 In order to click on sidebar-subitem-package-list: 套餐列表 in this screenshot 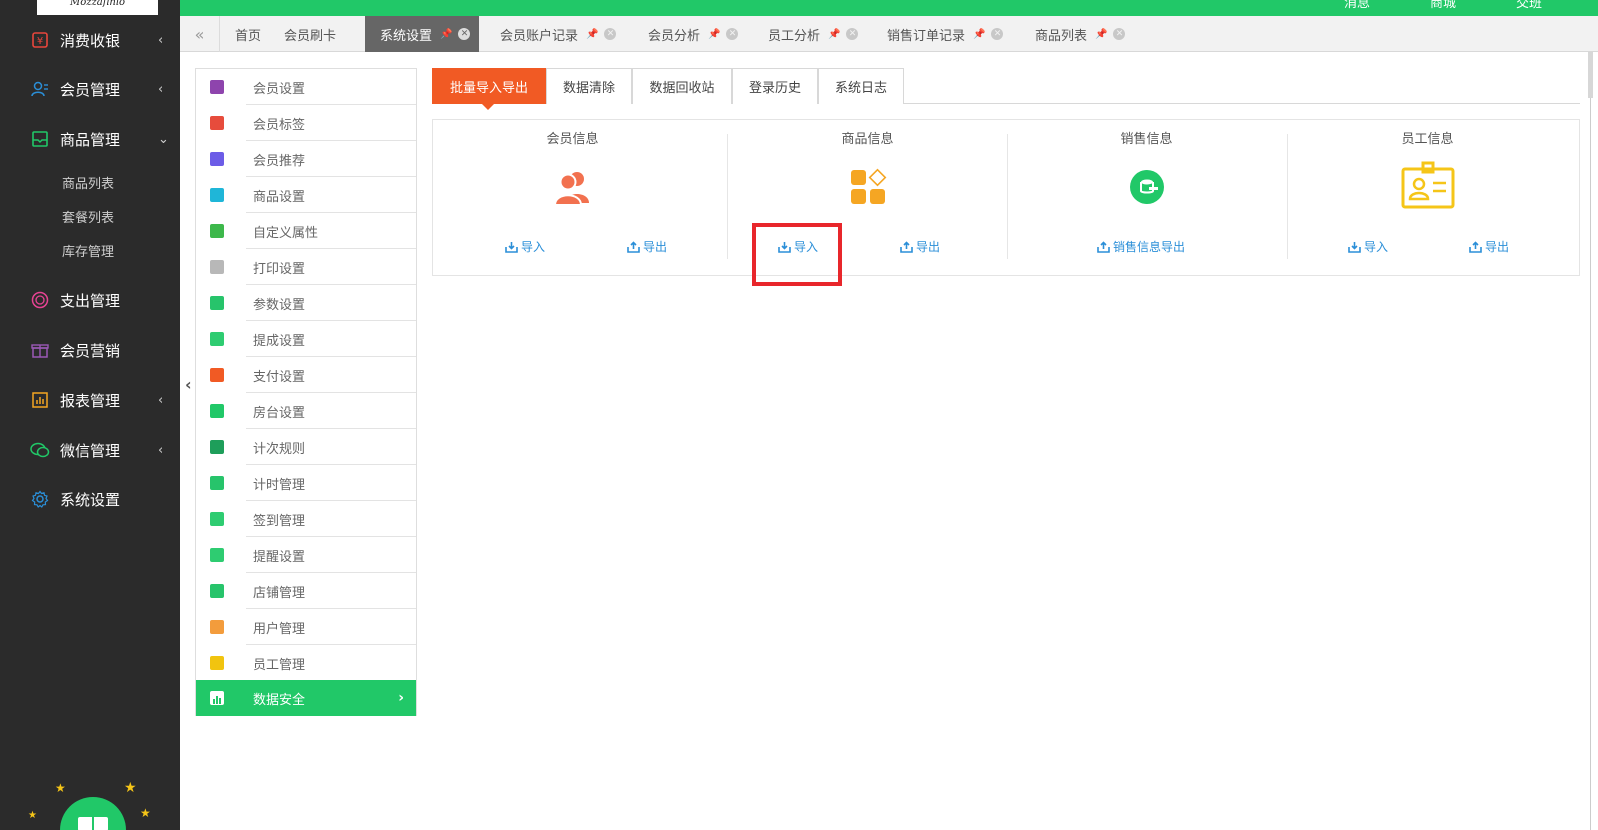, I will do `click(88, 216)`.